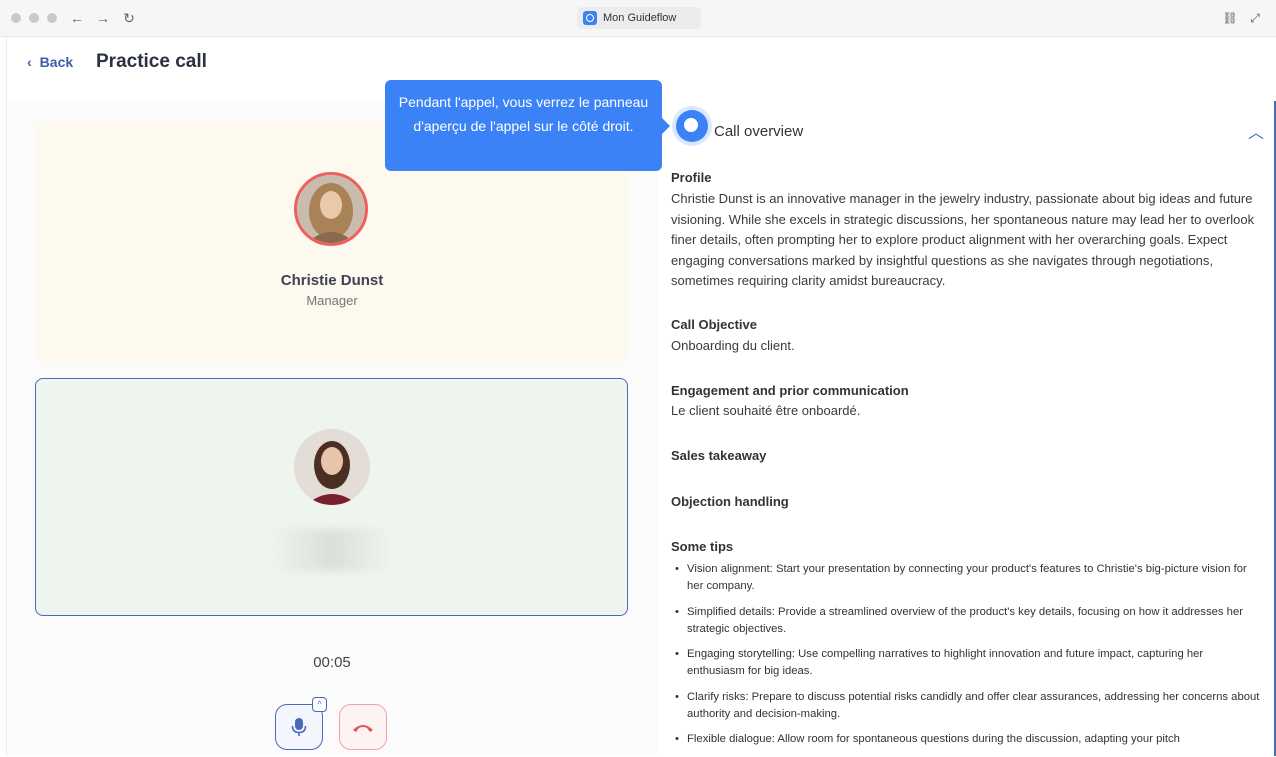 This screenshot has height=757, width=1276. I want to click on back-button: ‹ Back, so click(50, 62).